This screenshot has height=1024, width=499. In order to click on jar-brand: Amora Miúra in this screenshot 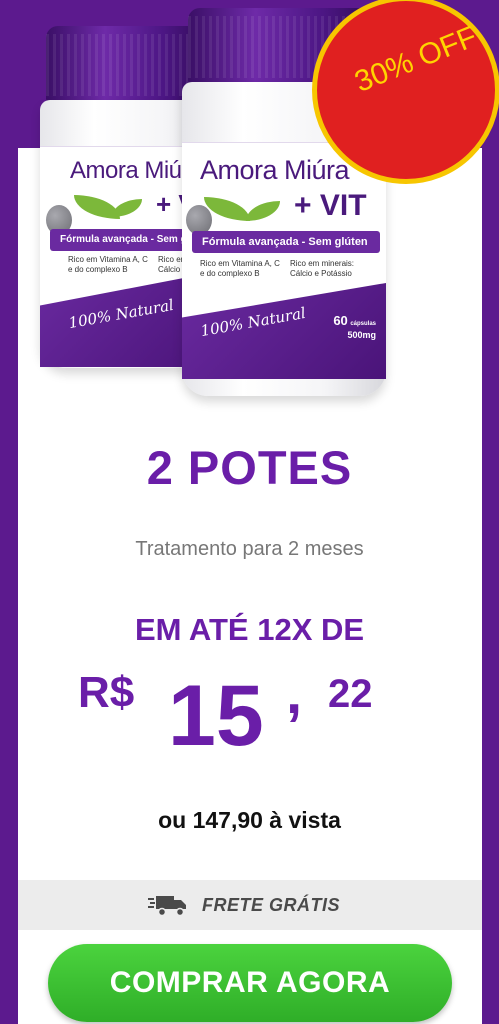, I will do `click(275, 170)`.